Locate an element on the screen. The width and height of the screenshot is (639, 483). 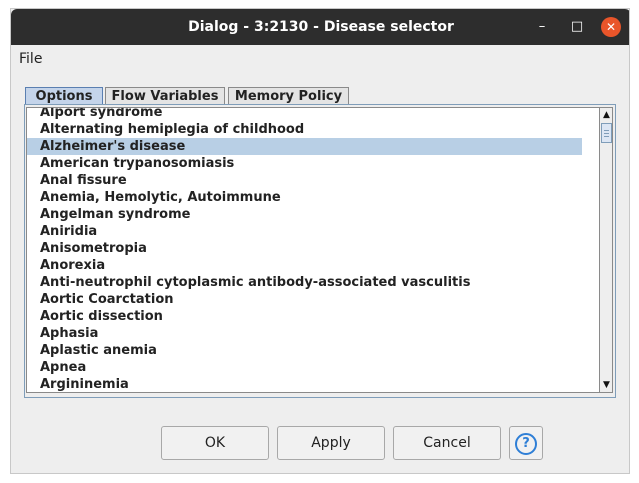
list-item: Alport syndrome is located at coordinates (304, 114).